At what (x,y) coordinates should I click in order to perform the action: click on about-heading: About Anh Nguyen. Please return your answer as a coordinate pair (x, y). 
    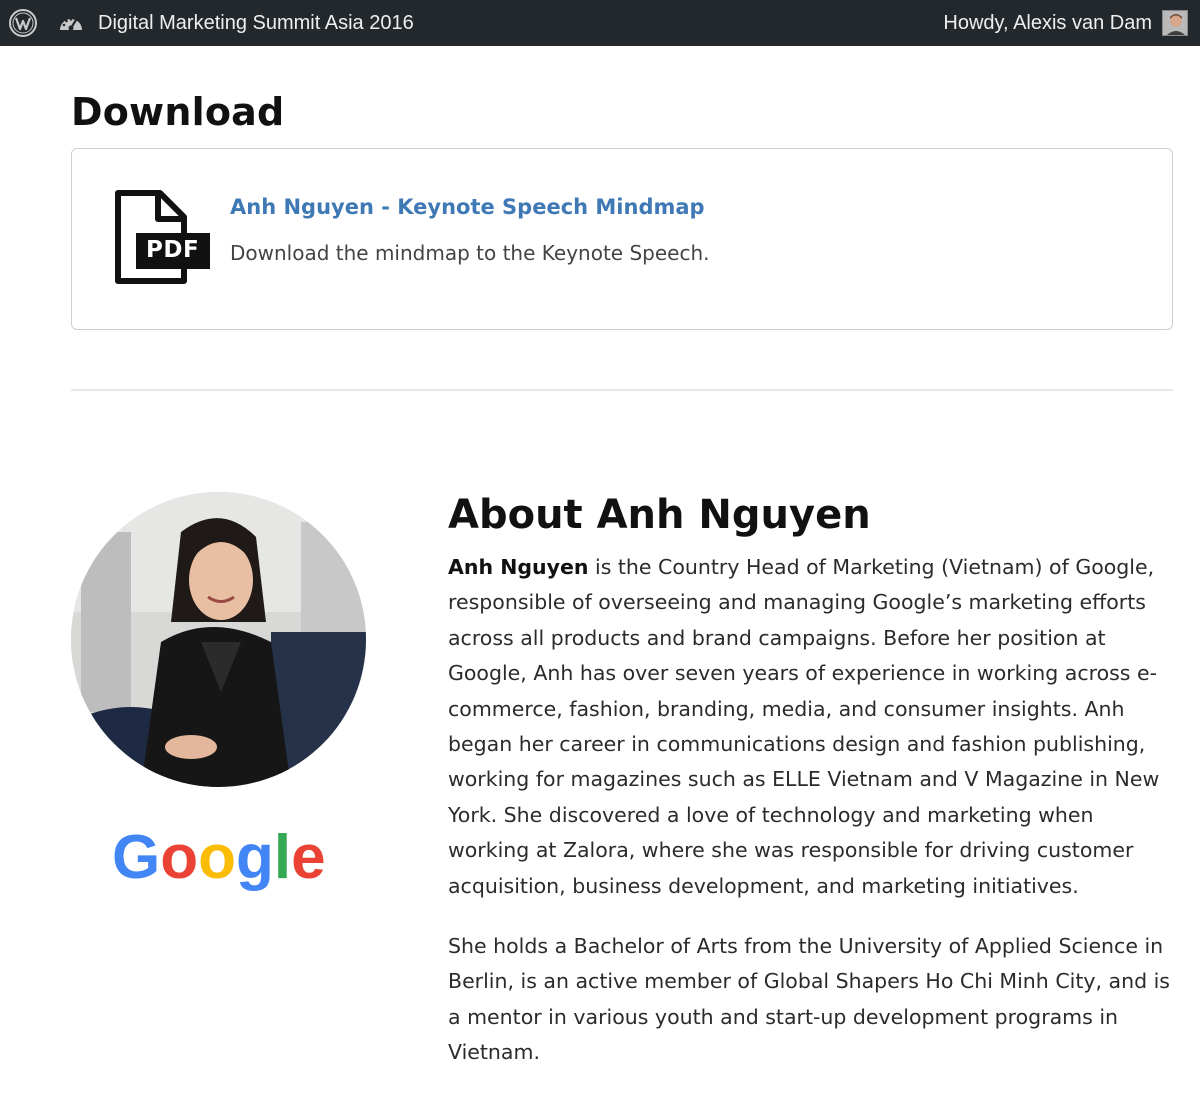
    Looking at the image, I should click on (659, 515).